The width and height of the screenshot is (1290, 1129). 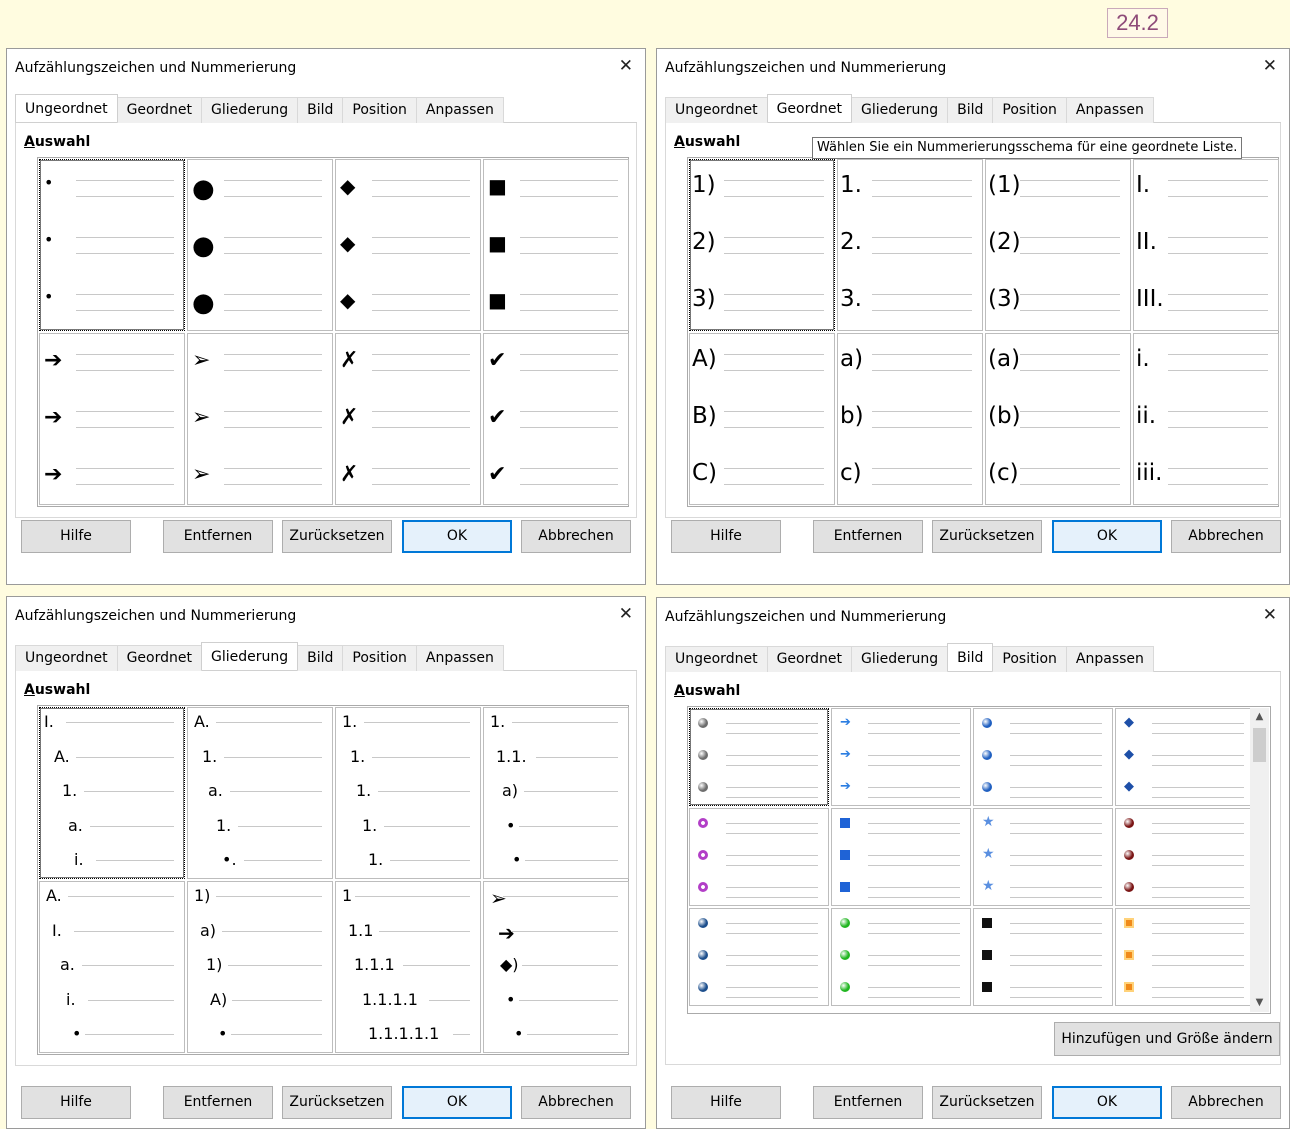 What do you see at coordinates (1259, 717) in the screenshot?
I see `scroll-up-icon: ▲` at bounding box center [1259, 717].